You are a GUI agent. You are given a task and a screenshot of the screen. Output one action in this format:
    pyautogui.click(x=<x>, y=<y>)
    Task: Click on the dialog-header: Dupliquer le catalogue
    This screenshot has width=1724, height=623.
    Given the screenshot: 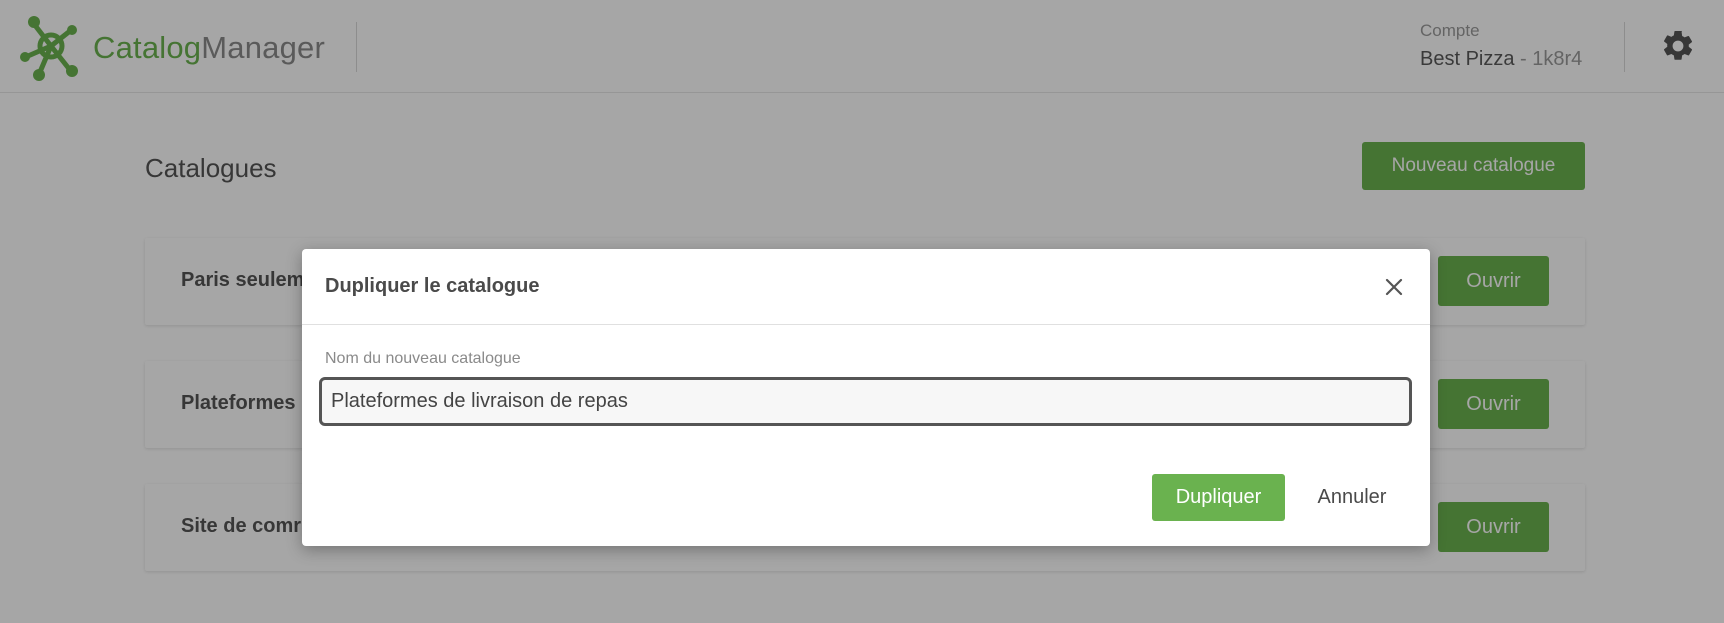 What is the action you would take?
    pyautogui.click(x=866, y=287)
    